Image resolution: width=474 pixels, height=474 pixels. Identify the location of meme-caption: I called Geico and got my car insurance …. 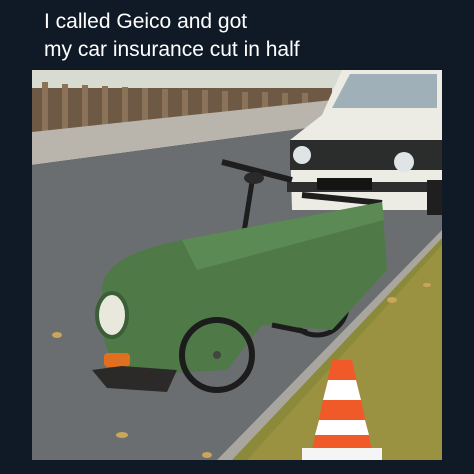
(254, 36).